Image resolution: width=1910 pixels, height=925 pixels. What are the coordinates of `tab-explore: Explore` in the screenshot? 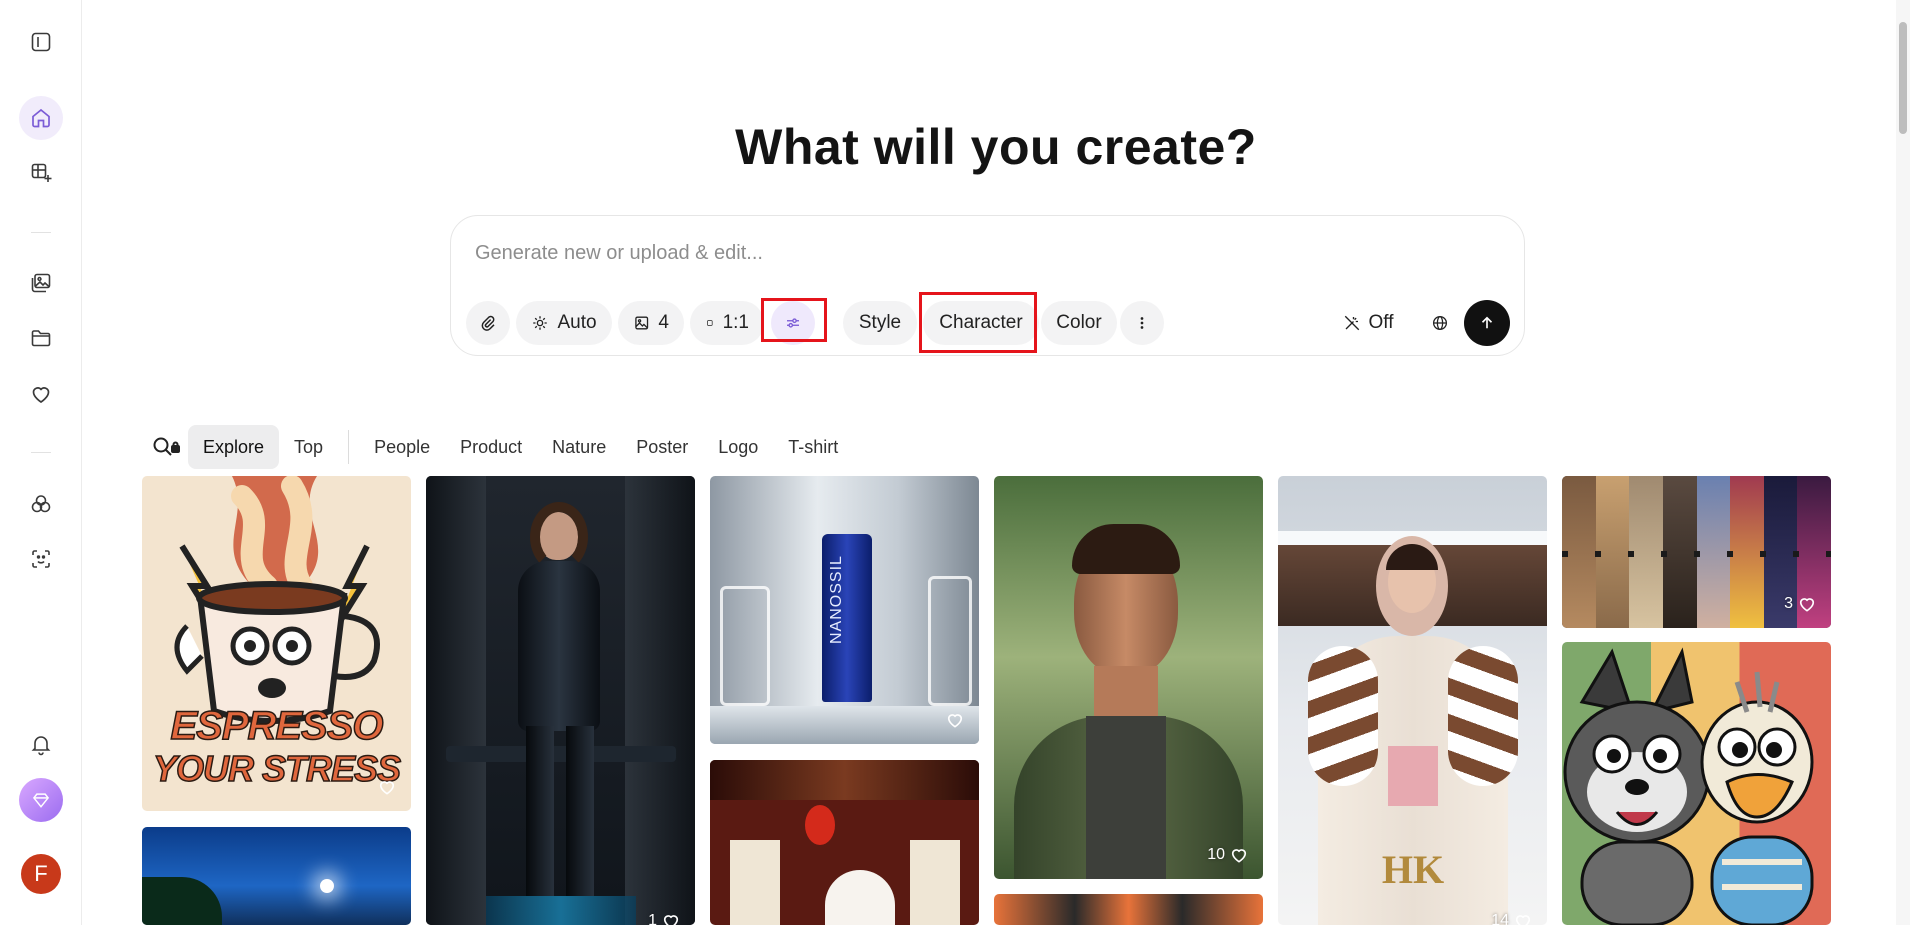 It's located at (234, 447).